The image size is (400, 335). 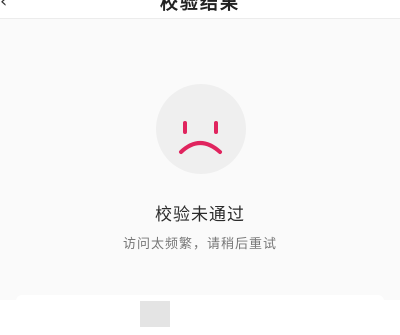 I want to click on status-text: 校验未通过, so click(x=200, y=215).